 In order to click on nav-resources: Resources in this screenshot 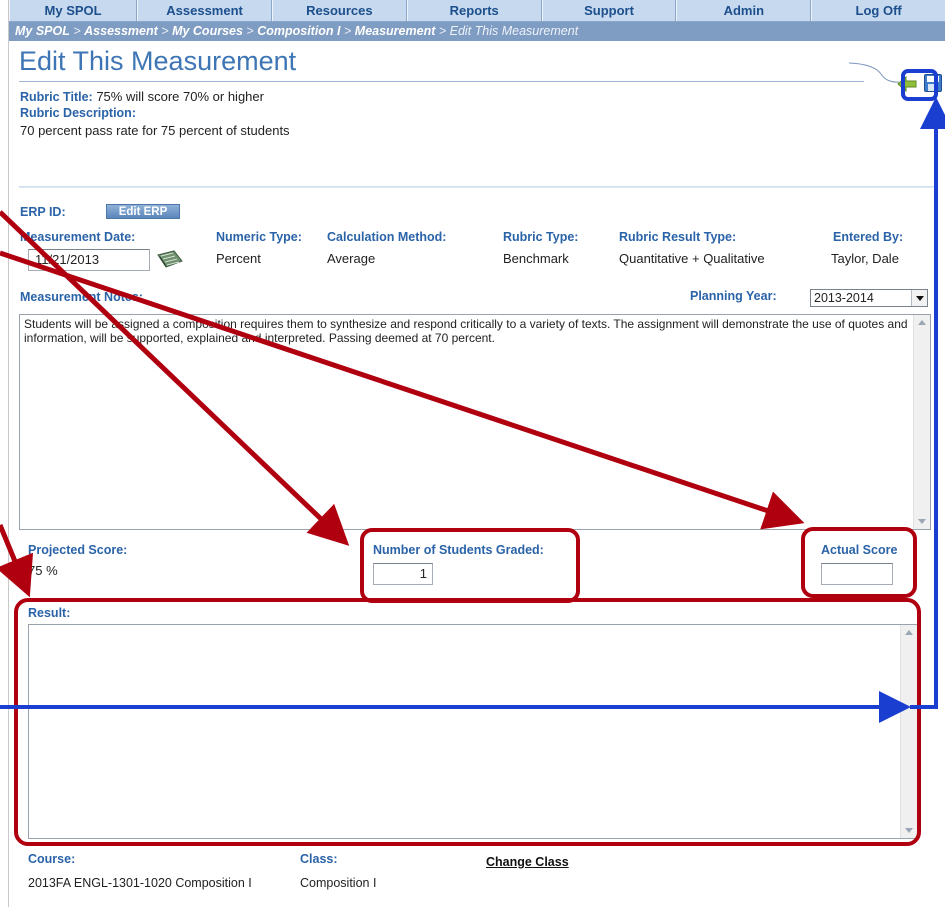, I will do `click(339, 10)`.